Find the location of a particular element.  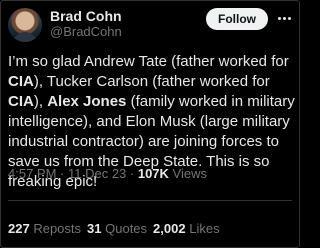

follow-button: Follow is located at coordinates (237, 19).